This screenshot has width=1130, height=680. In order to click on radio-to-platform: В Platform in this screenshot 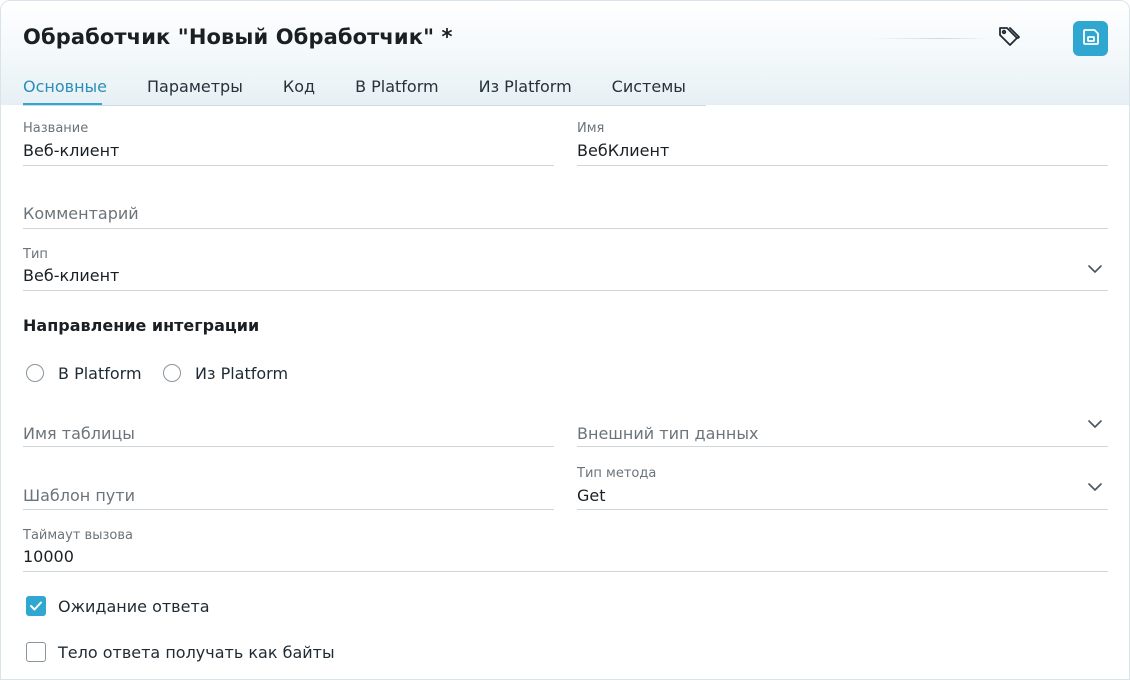, I will do `click(84, 373)`.